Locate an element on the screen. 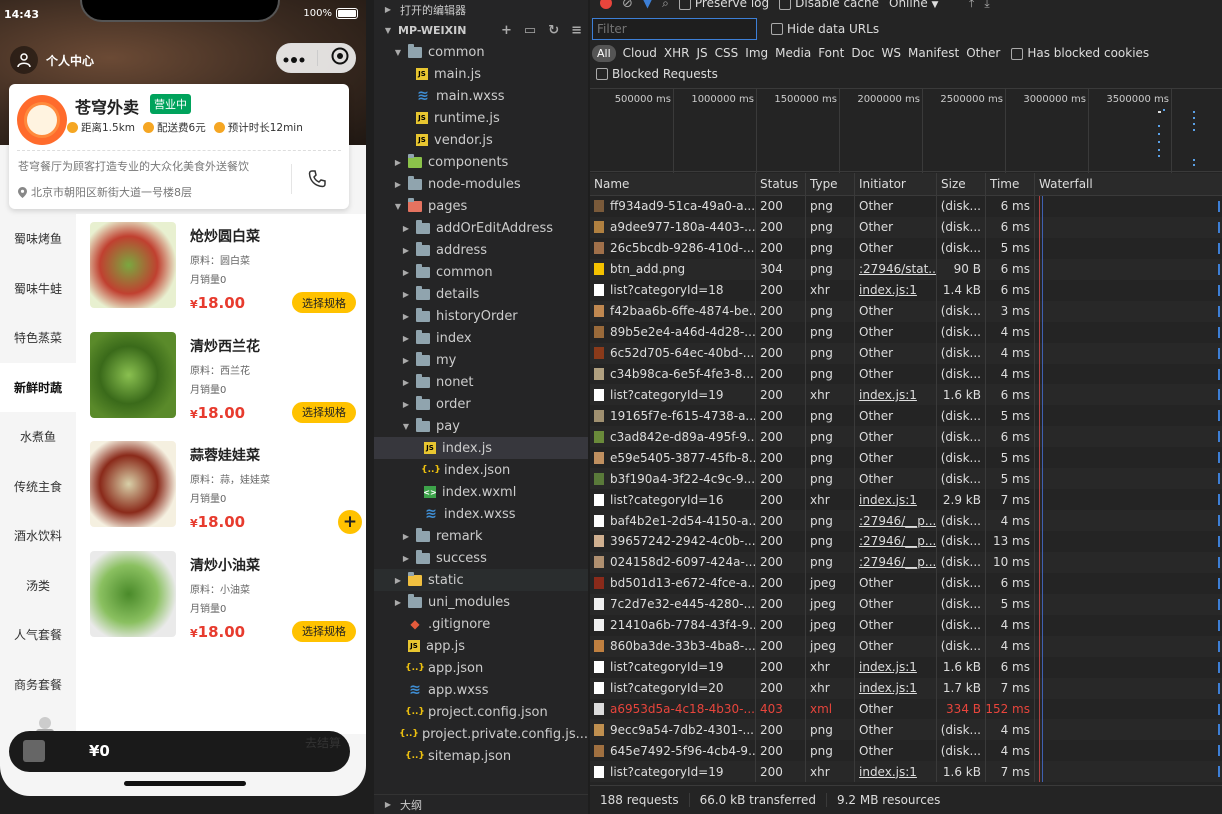 The image size is (1222, 814). refresh-icon: ↻ is located at coordinates (553, 30).